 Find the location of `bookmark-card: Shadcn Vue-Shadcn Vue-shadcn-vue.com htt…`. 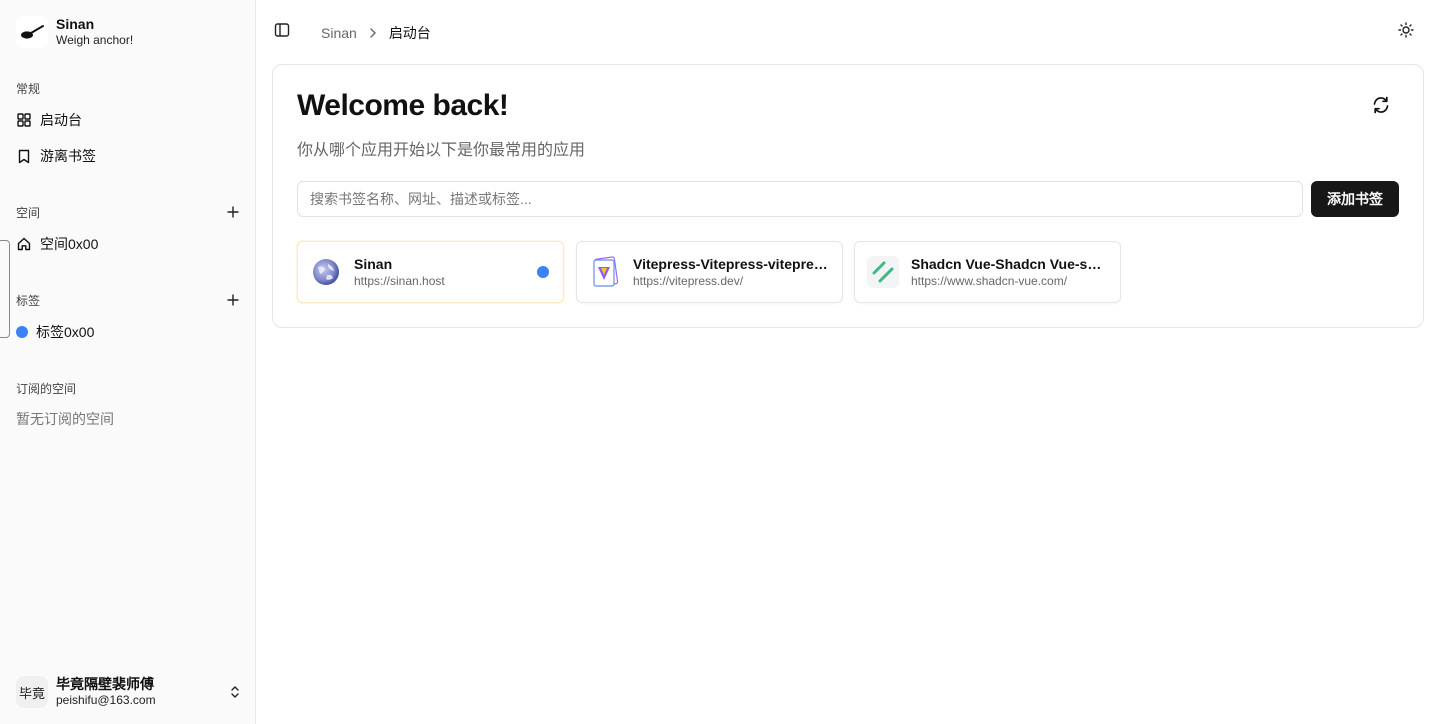

bookmark-card: Shadcn Vue-Shadcn Vue-shadcn-vue.com htt… is located at coordinates (987, 272).